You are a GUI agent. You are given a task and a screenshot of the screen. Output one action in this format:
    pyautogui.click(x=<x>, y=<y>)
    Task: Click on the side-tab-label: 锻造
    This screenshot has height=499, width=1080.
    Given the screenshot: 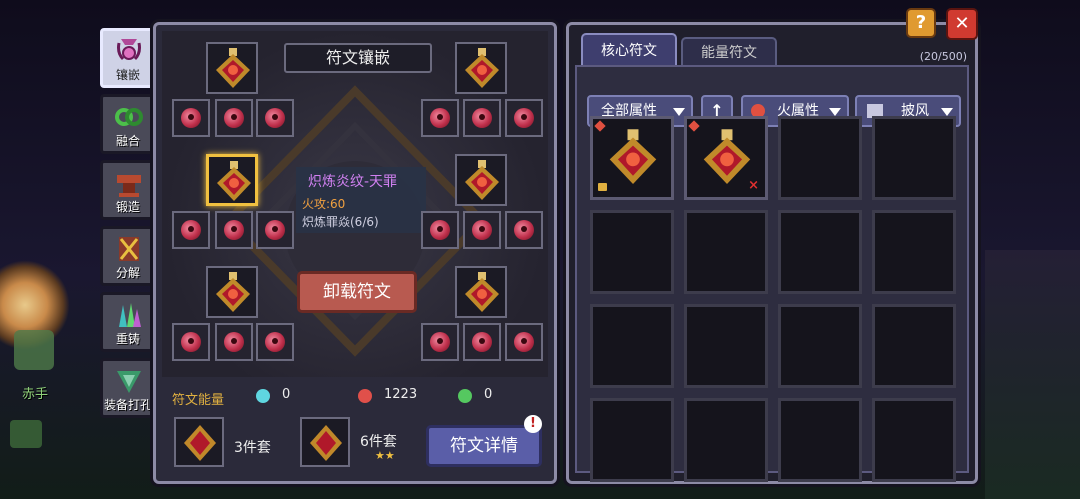 What is the action you would take?
    pyautogui.click(x=127, y=207)
    